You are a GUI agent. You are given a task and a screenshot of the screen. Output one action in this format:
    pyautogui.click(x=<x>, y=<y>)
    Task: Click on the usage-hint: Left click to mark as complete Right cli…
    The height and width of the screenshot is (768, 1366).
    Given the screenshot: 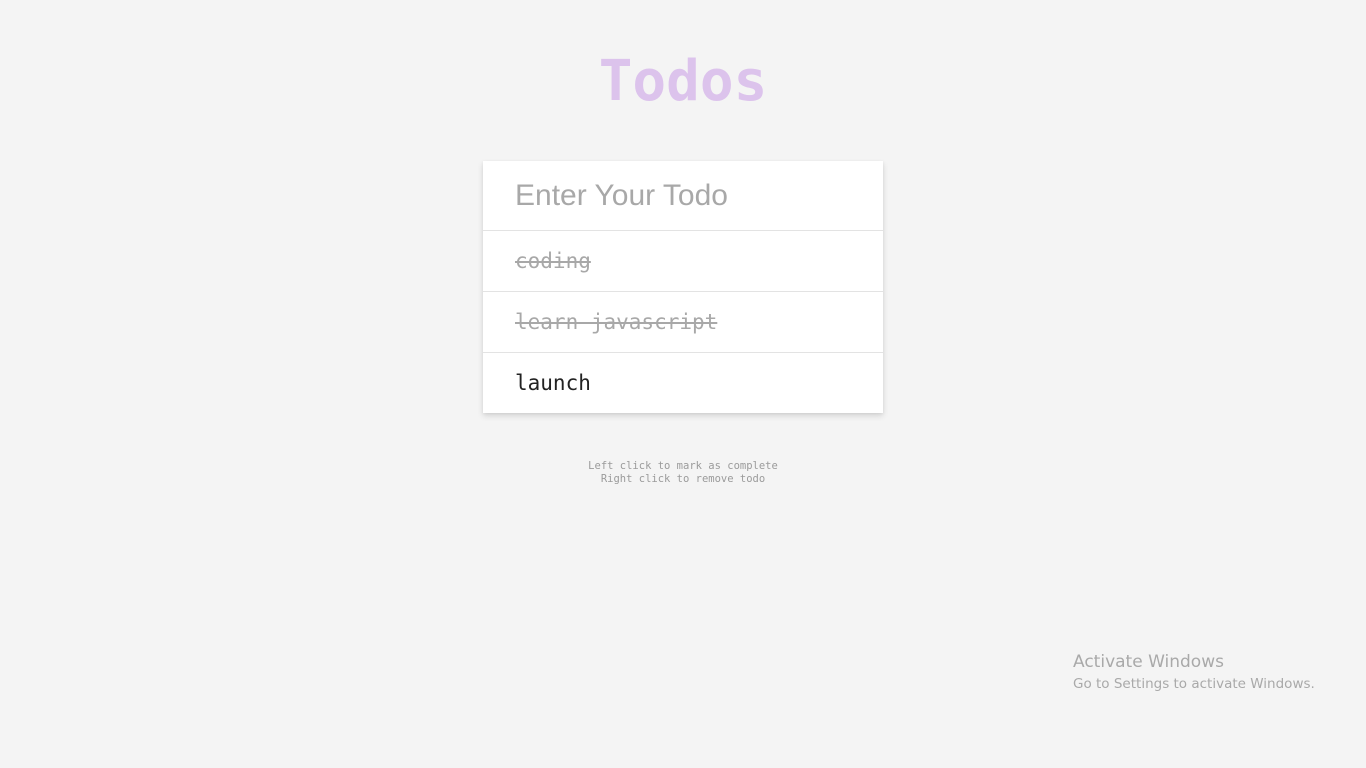 What is the action you would take?
    pyautogui.click(x=683, y=473)
    